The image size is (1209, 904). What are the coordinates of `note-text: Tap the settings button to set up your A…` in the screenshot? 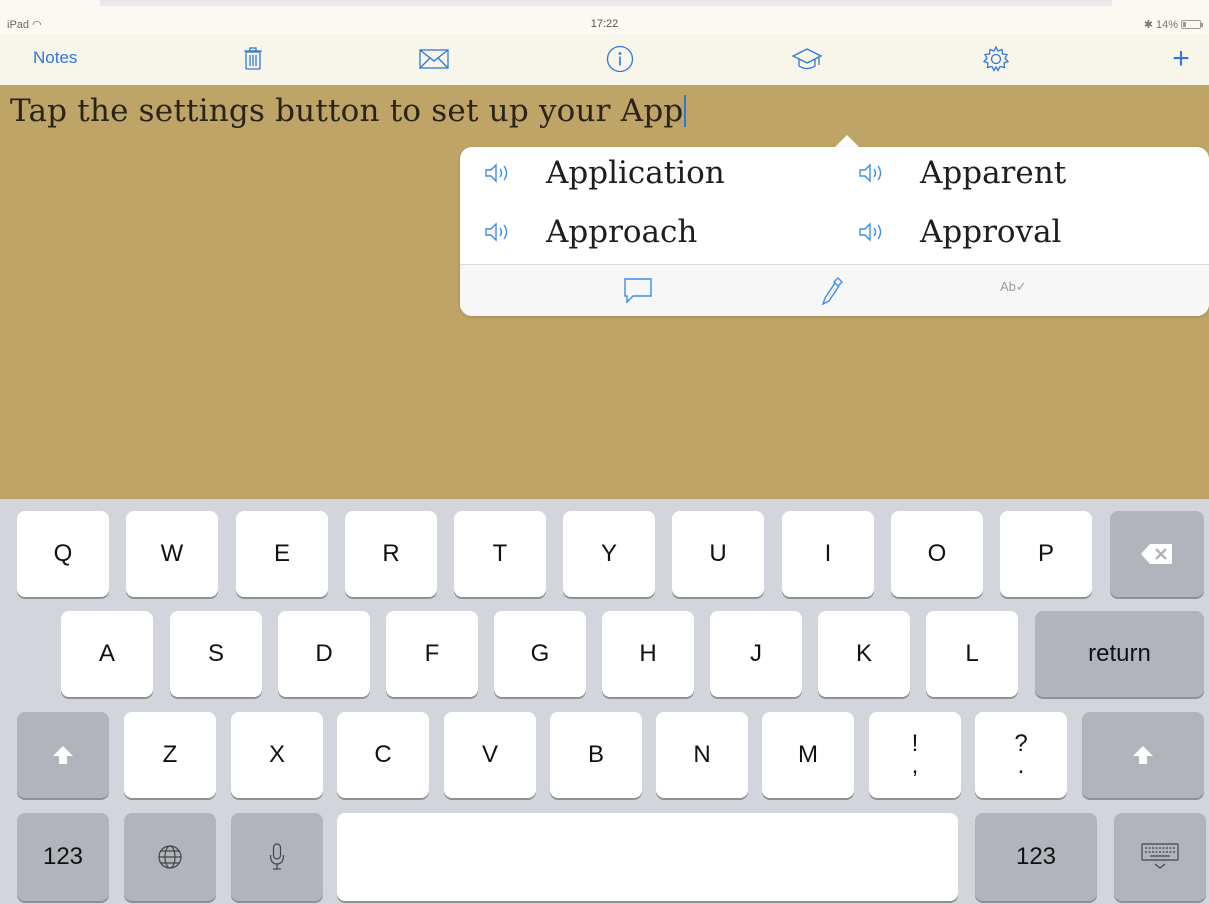 It's located at (347, 111).